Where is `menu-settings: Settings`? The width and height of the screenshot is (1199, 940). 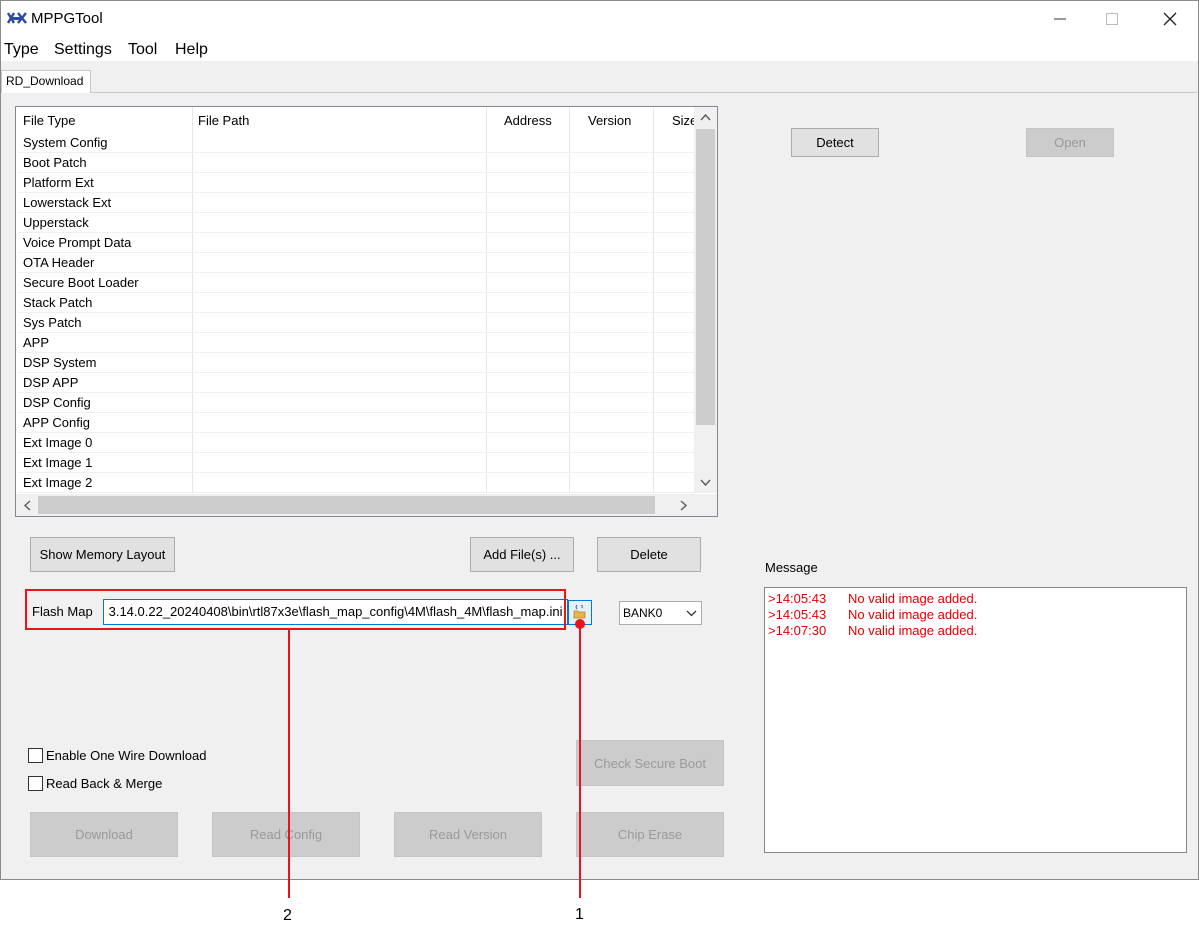
menu-settings: Settings is located at coordinates (83, 50).